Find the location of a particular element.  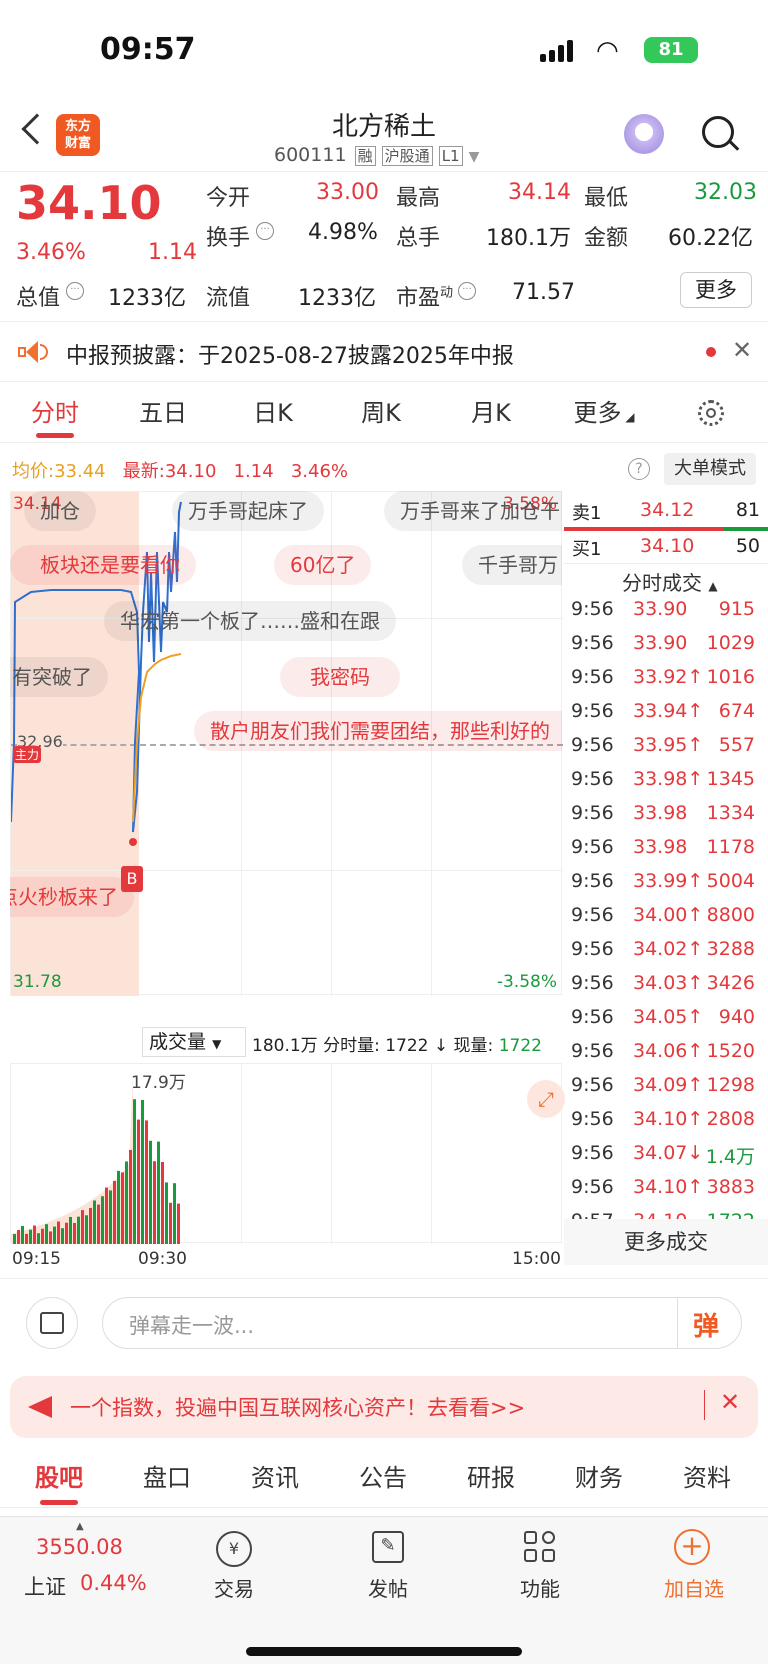

tab-forum: 股吧 is located at coordinates (59, 1478).